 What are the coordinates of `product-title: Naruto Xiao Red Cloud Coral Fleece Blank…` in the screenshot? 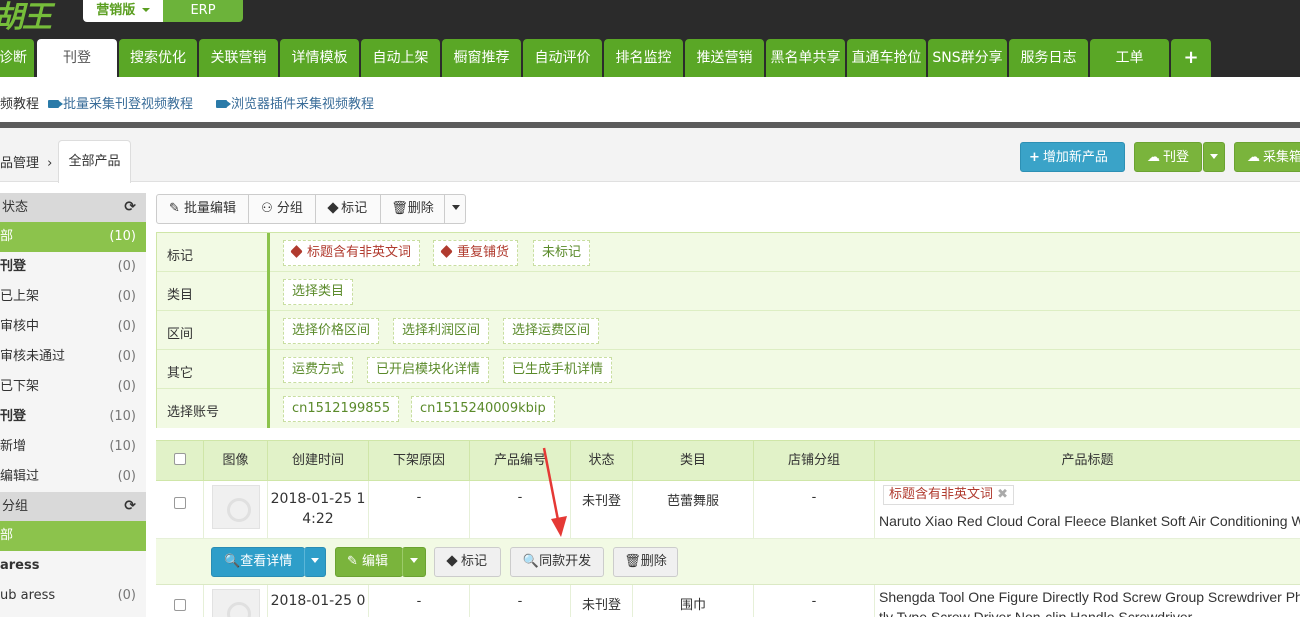 It's located at (1089, 521).